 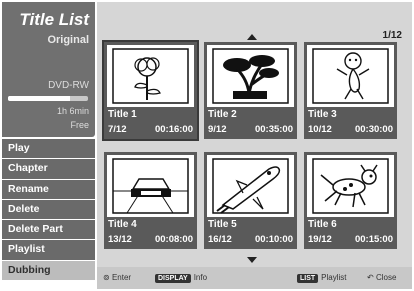 What do you see at coordinates (386, 277) in the screenshot?
I see `close-label: Close` at bounding box center [386, 277].